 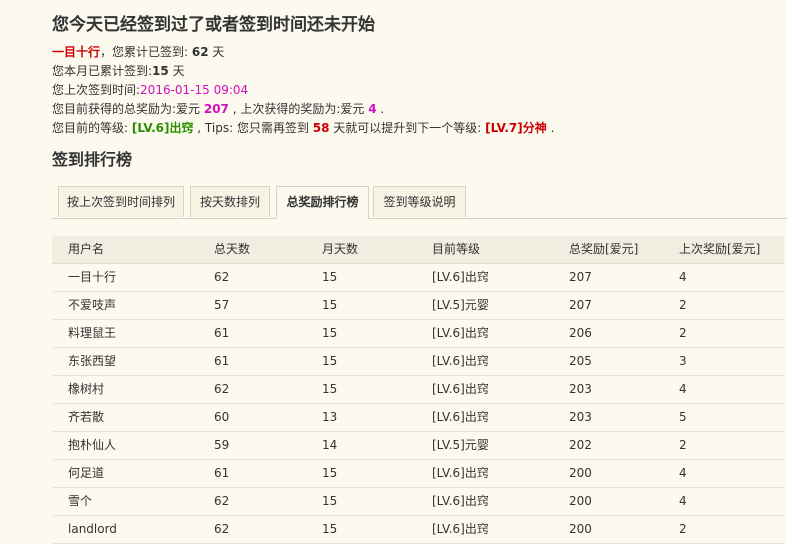 What do you see at coordinates (683, 417) in the screenshot?
I see `cell-last-reward: 5` at bounding box center [683, 417].